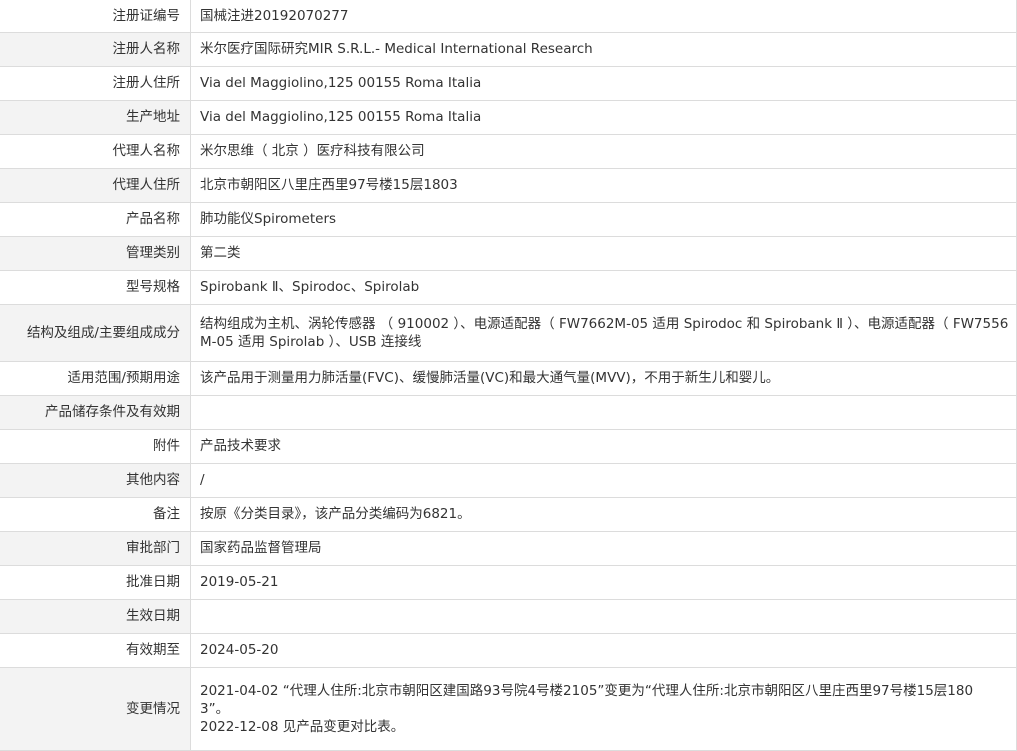 The width and height of the screenshot is (1017, 751). I want to click on row-product-name: 产品名称 肺功能仪Spirometers, so click(508, 219).